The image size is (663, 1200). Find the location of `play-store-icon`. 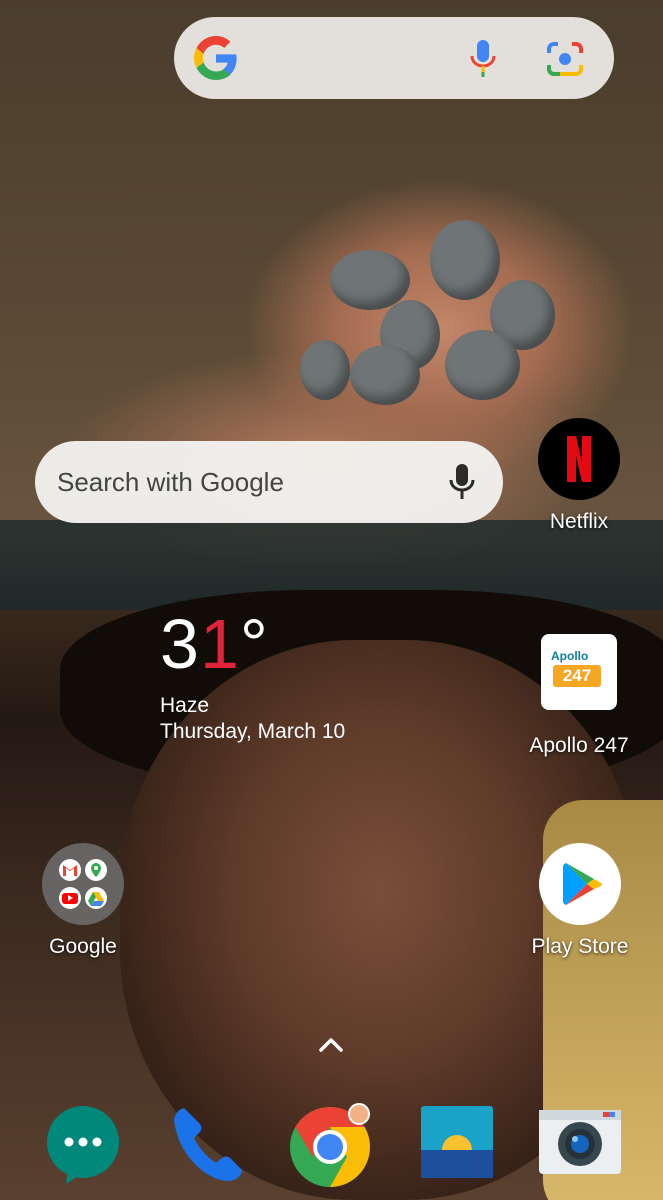

play-store-icon is located at coordinates (580, 884).